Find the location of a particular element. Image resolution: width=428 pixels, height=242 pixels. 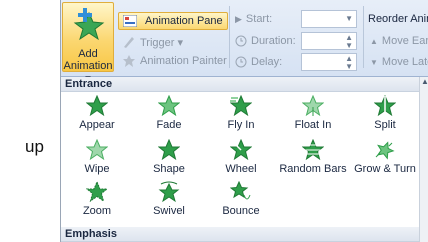

delay-spinner: ▲ ▼ is located at coordinates (329, 62).